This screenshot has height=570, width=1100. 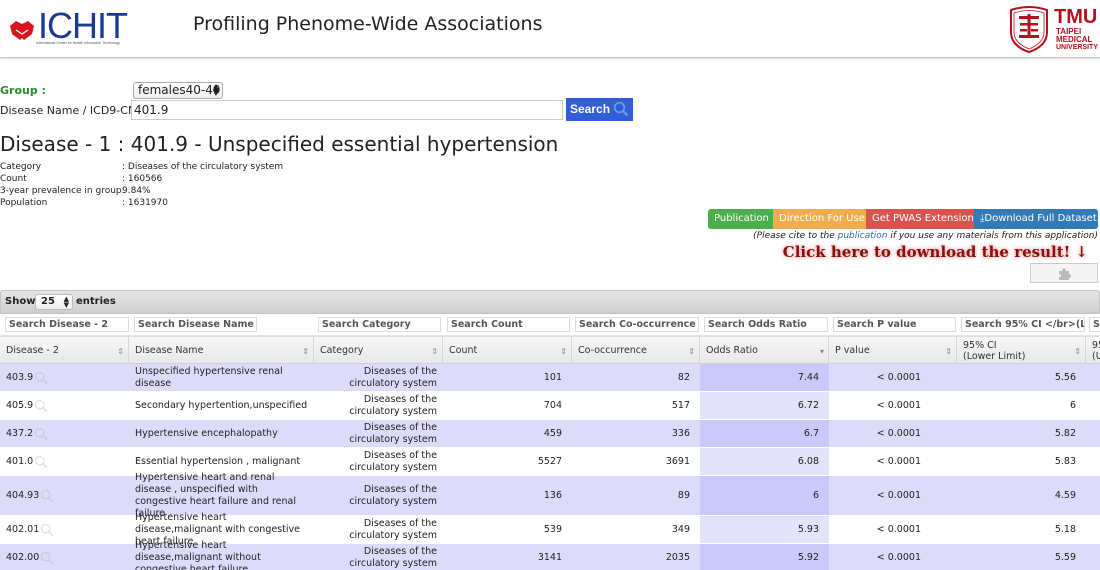 What do you see at coordinates (590, 109) in the screenshot?
I see `search-button-label: Search` at bounding box center [590, 109].